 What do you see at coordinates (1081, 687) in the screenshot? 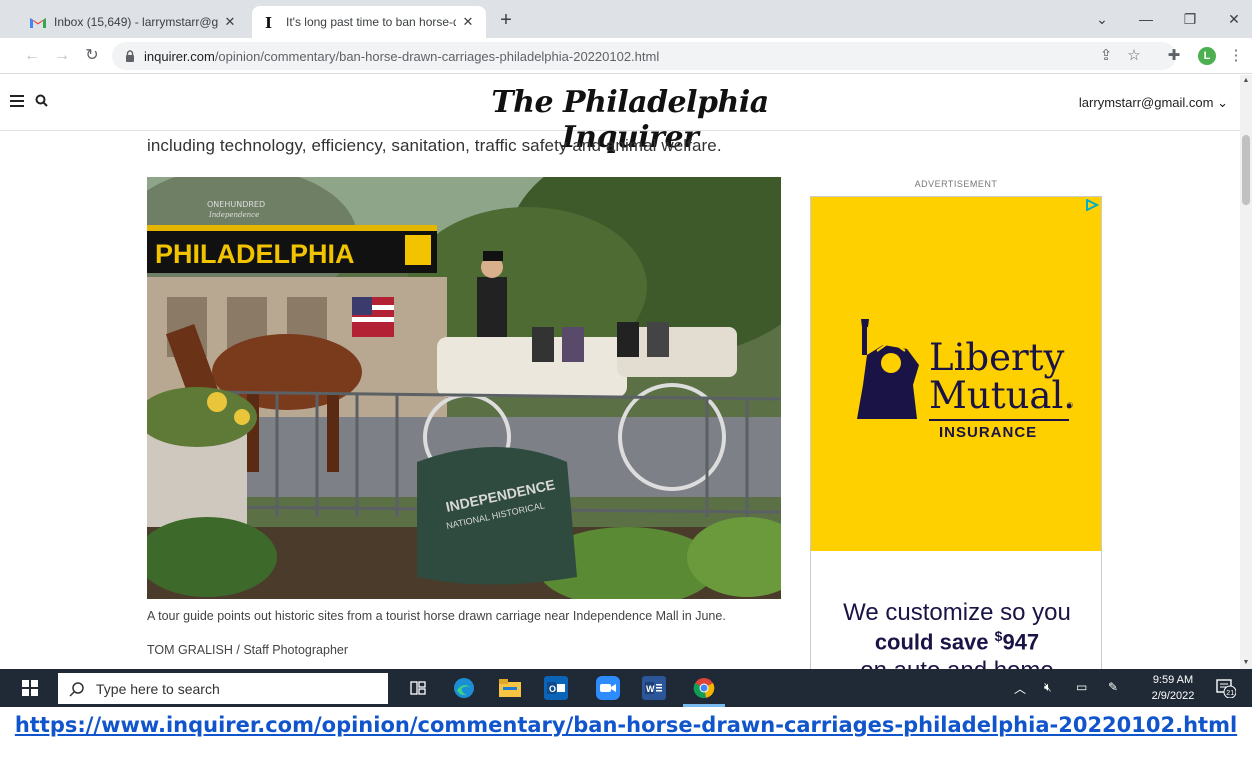
I see `battery-icon: ▭` at bounding box center [1081, 687].